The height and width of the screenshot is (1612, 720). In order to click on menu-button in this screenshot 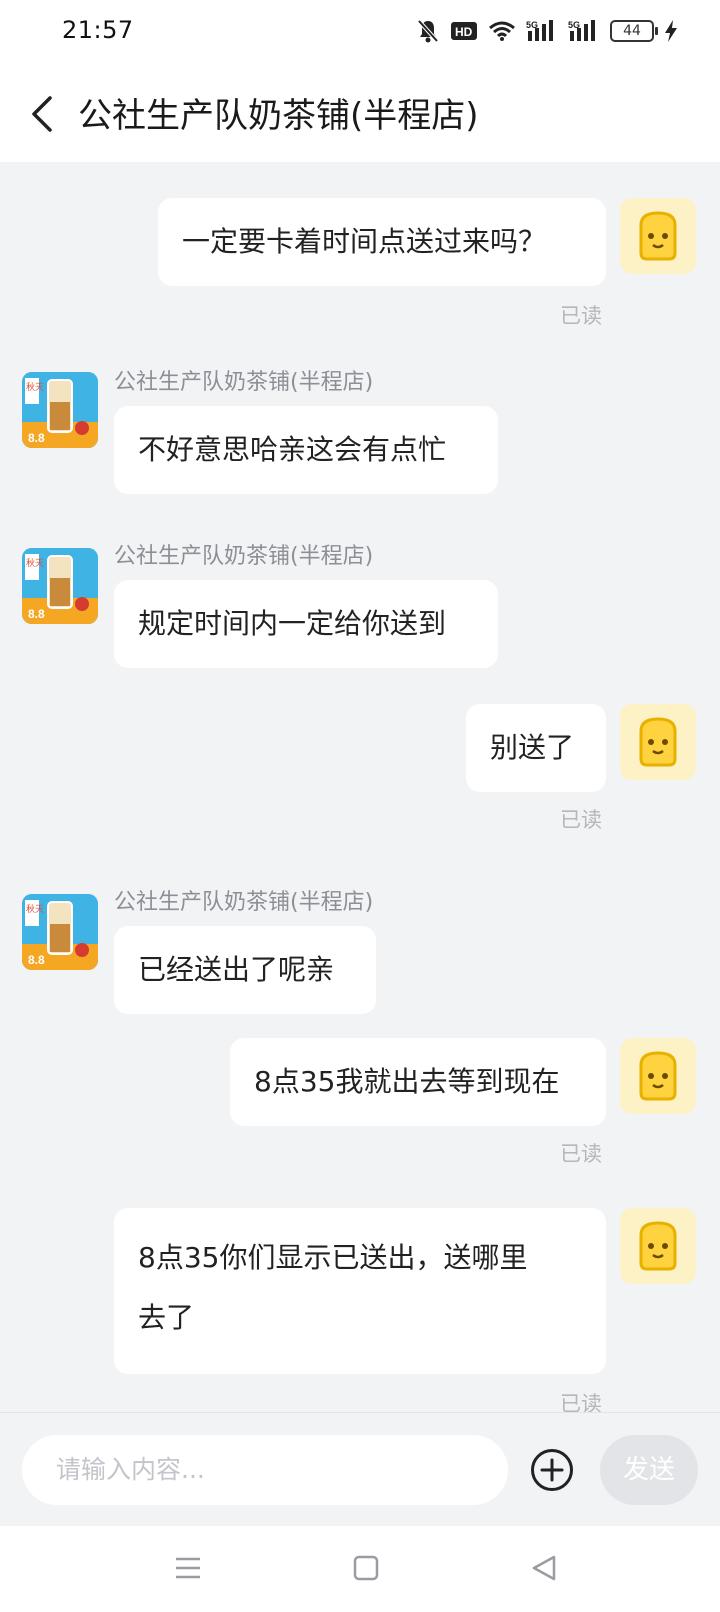, I will do `click(188, 1570)`.